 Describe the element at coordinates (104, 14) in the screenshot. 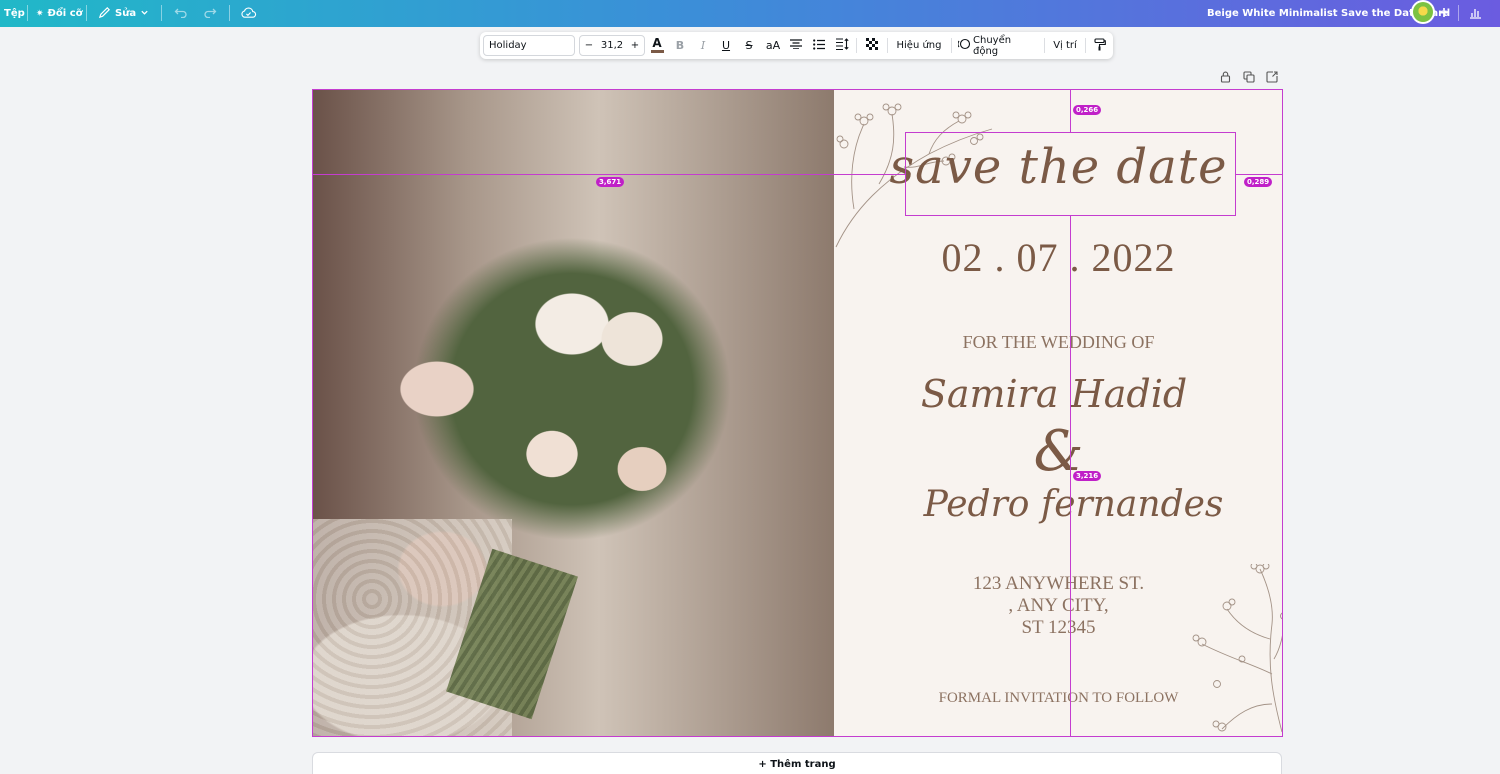

I see `pencil-icon` at that location.